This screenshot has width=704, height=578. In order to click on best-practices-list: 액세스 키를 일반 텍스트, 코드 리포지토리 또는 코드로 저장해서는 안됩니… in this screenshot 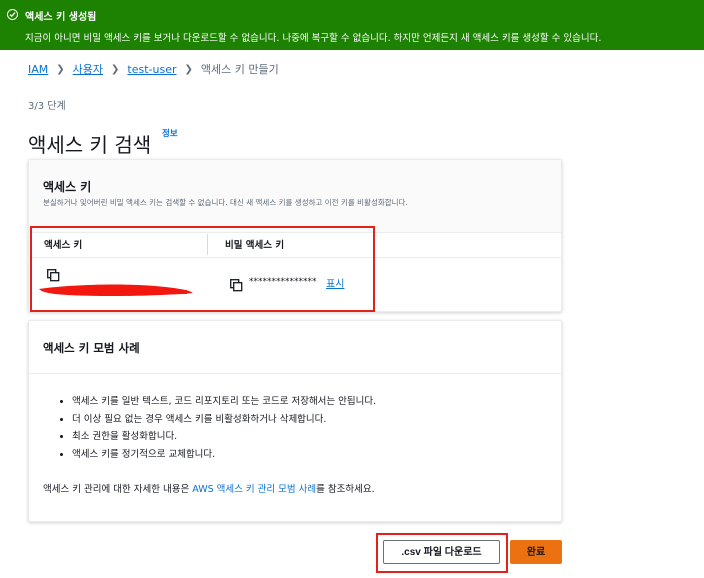, I will do `click(209, 430)`.